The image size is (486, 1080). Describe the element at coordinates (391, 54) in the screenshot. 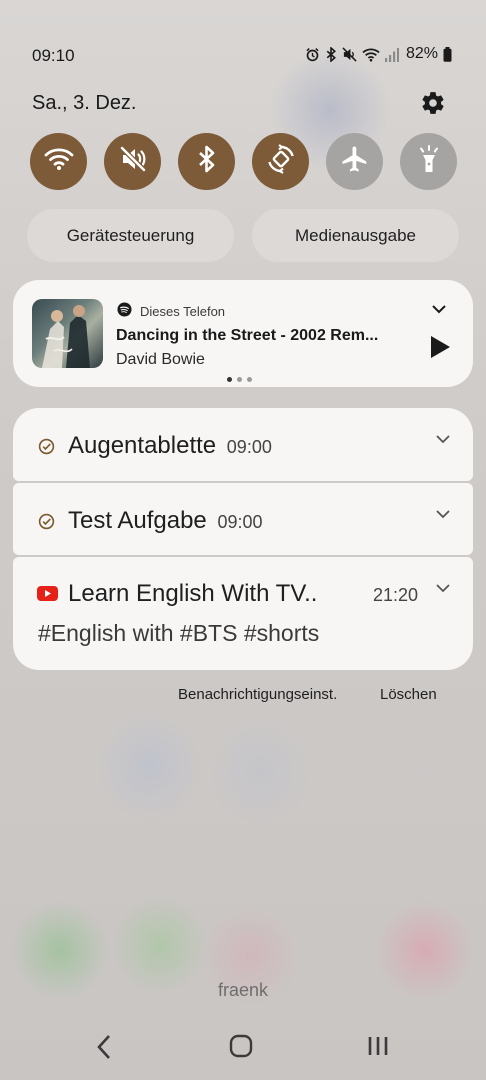

I see `signal-icon` at that location.